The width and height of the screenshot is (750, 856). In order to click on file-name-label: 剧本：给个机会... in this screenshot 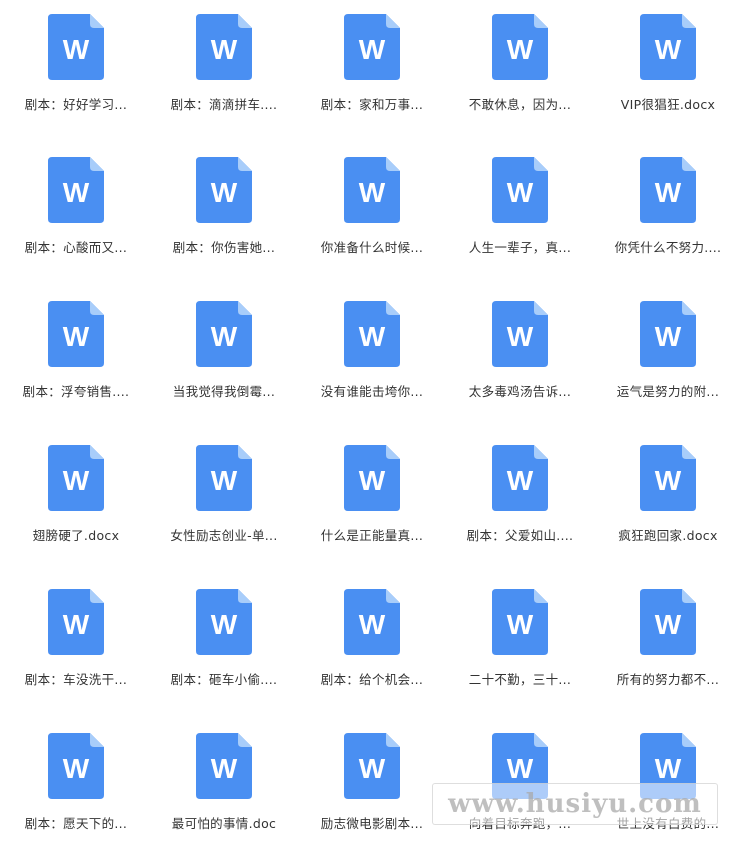, I will do `click(372, 679)`.